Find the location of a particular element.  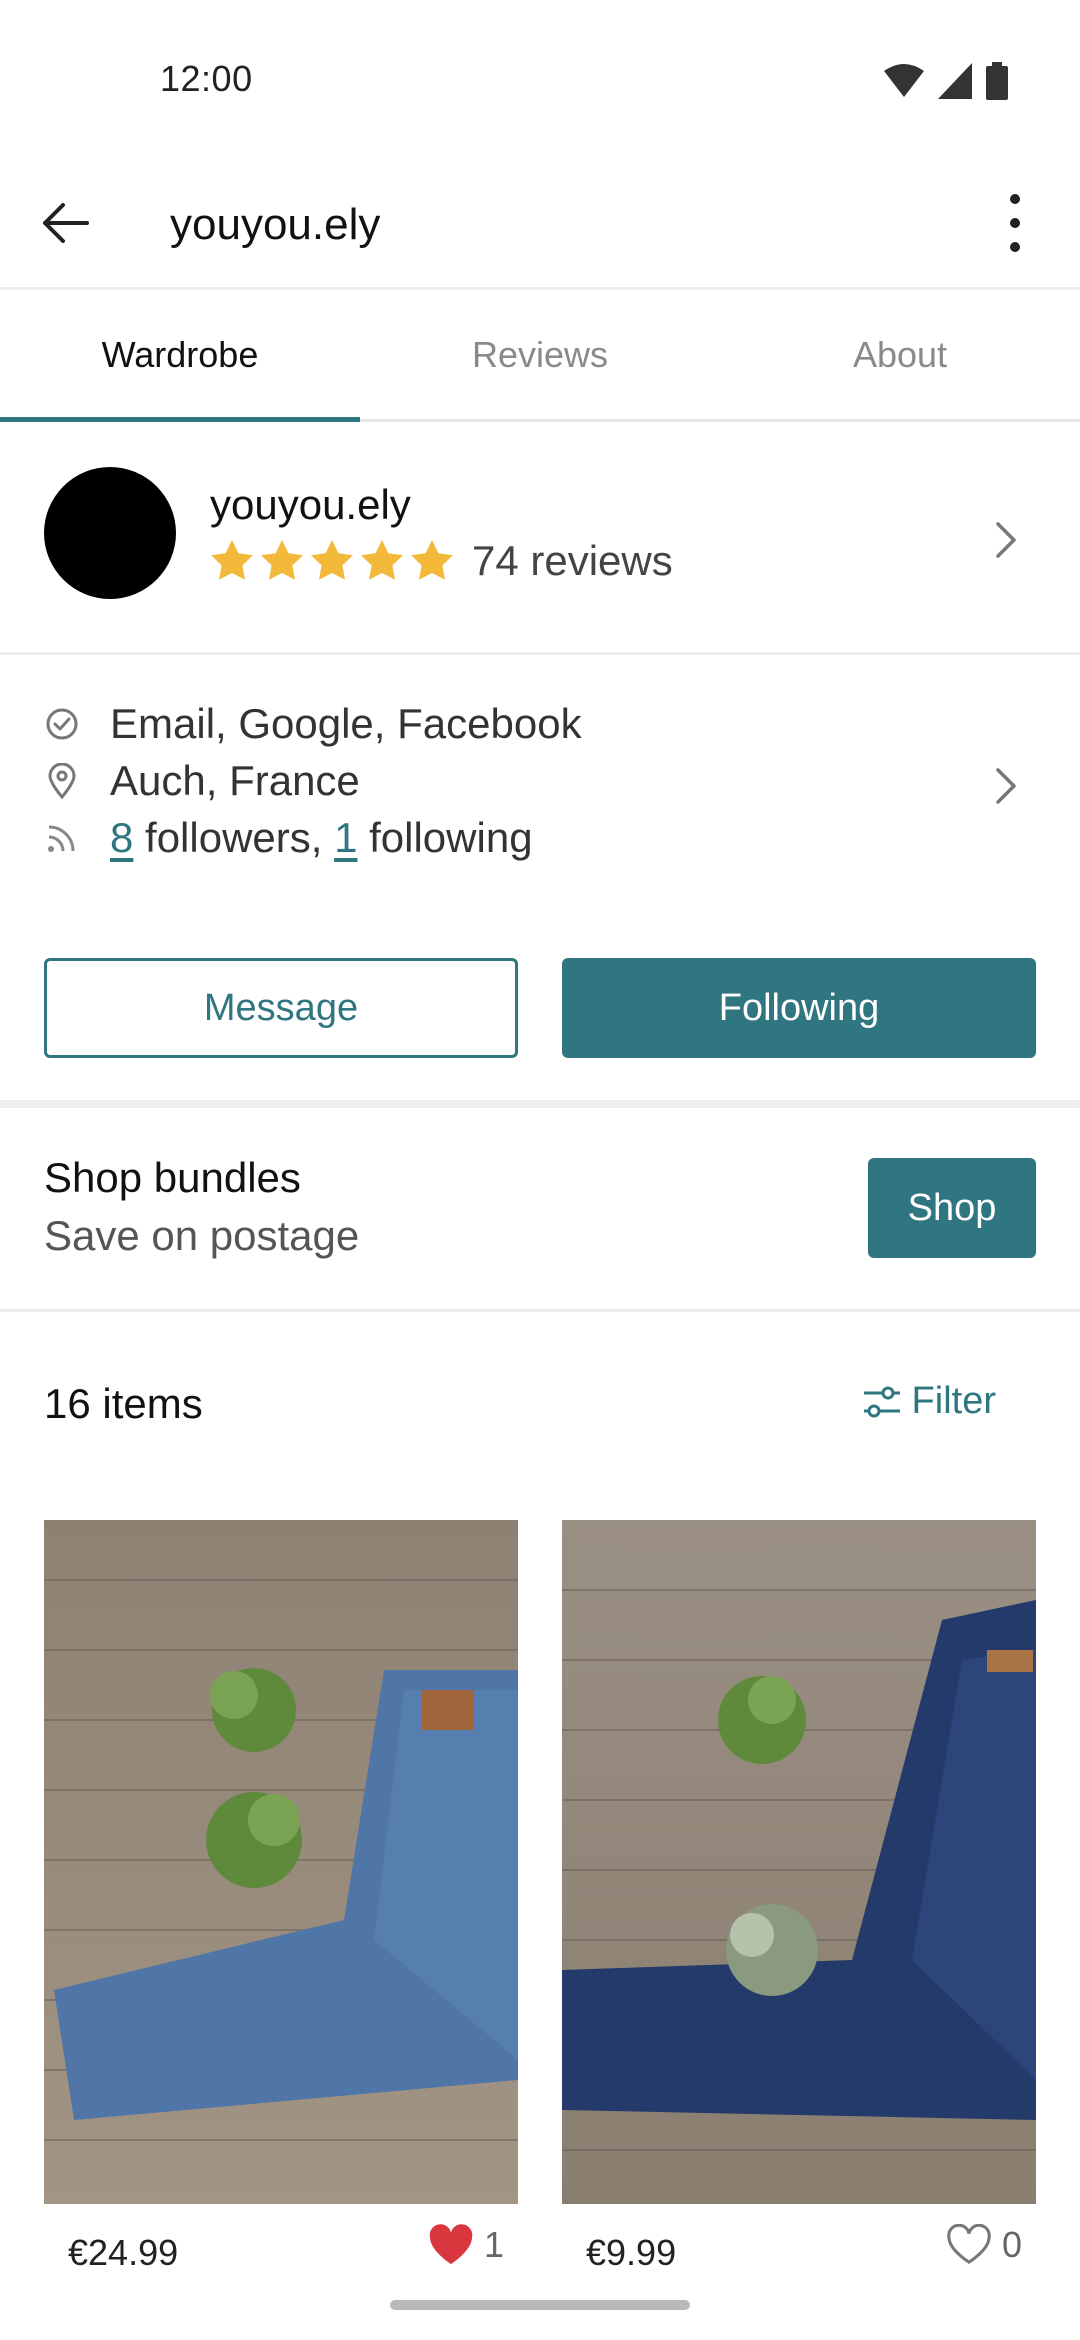

back-button is located at coordinates (65, 223).